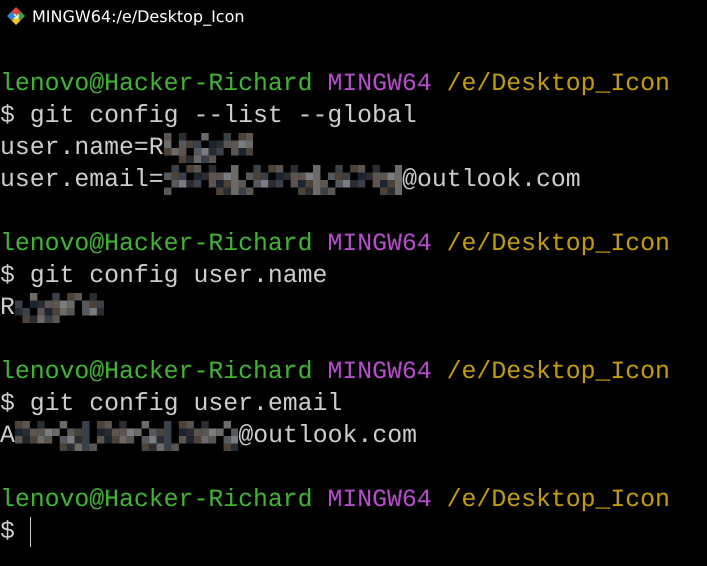  I want to click on app-icon, so click(16, 16).